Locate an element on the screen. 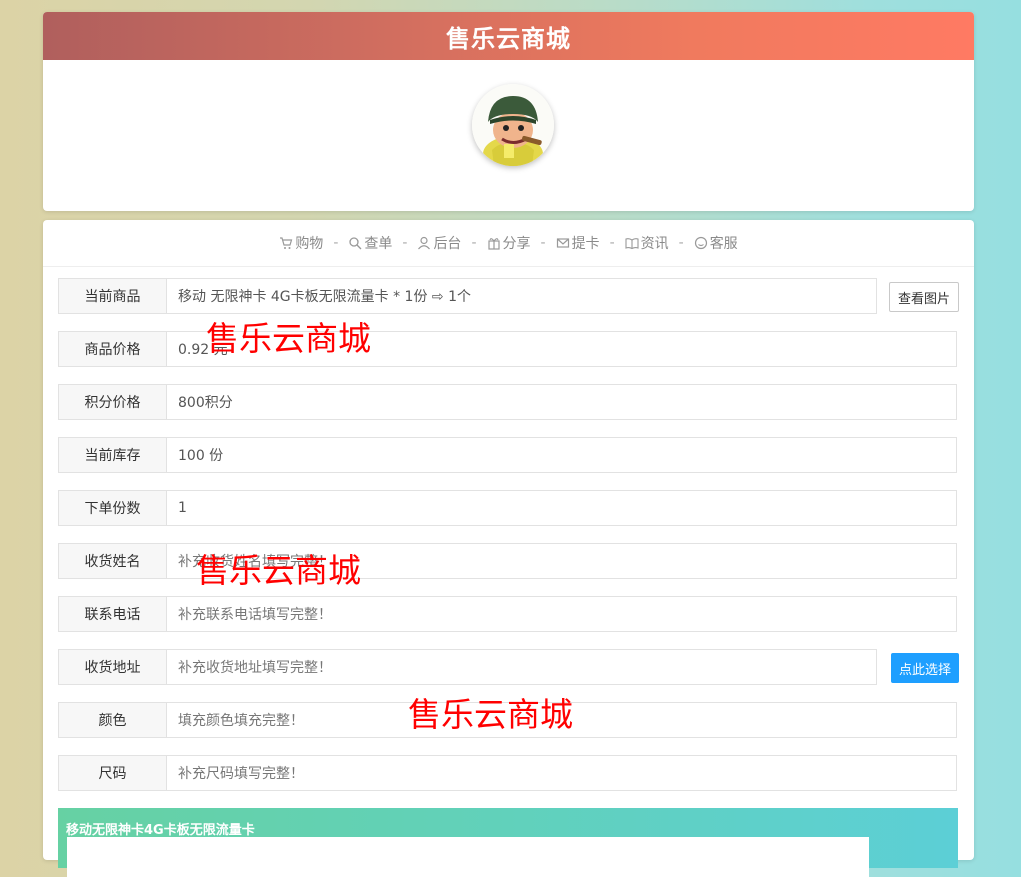 This screenshot has height=877, width=1021. phone-input: 补充联系电话填写完整！ is located at coordinates (561, 614).